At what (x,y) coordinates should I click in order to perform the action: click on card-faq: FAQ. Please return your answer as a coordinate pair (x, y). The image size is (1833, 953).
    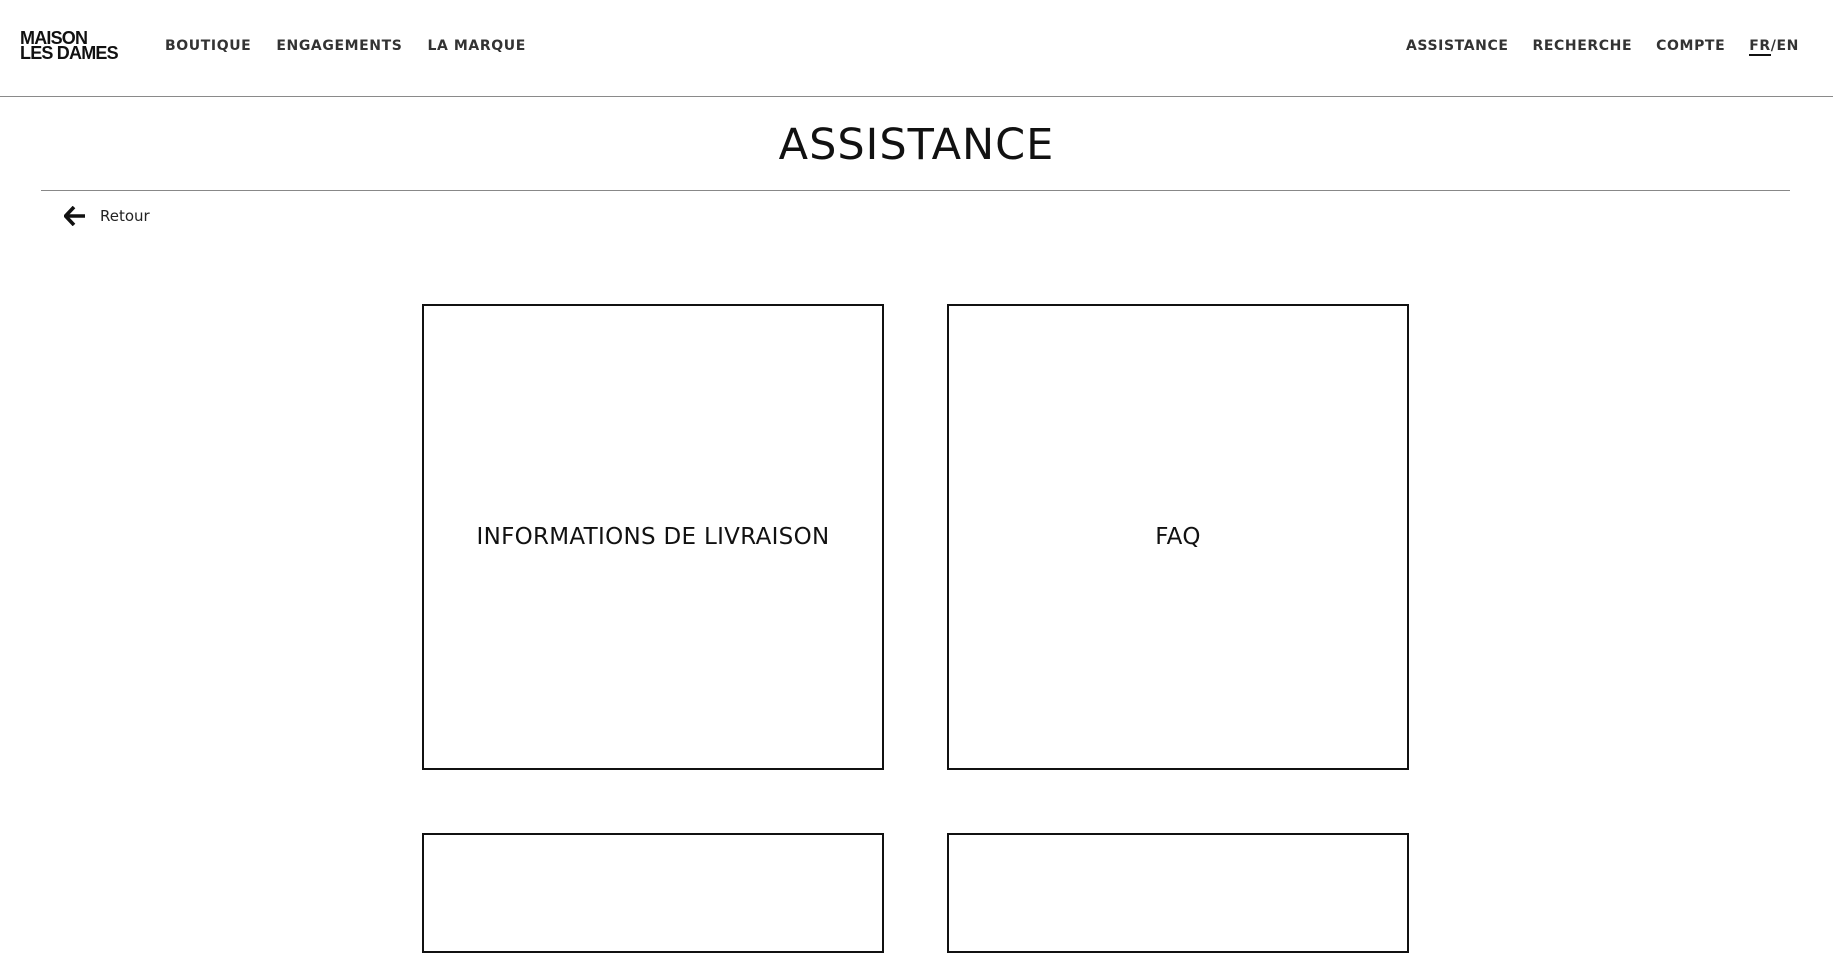
    Looking at the image, I should click on (1178, 537).